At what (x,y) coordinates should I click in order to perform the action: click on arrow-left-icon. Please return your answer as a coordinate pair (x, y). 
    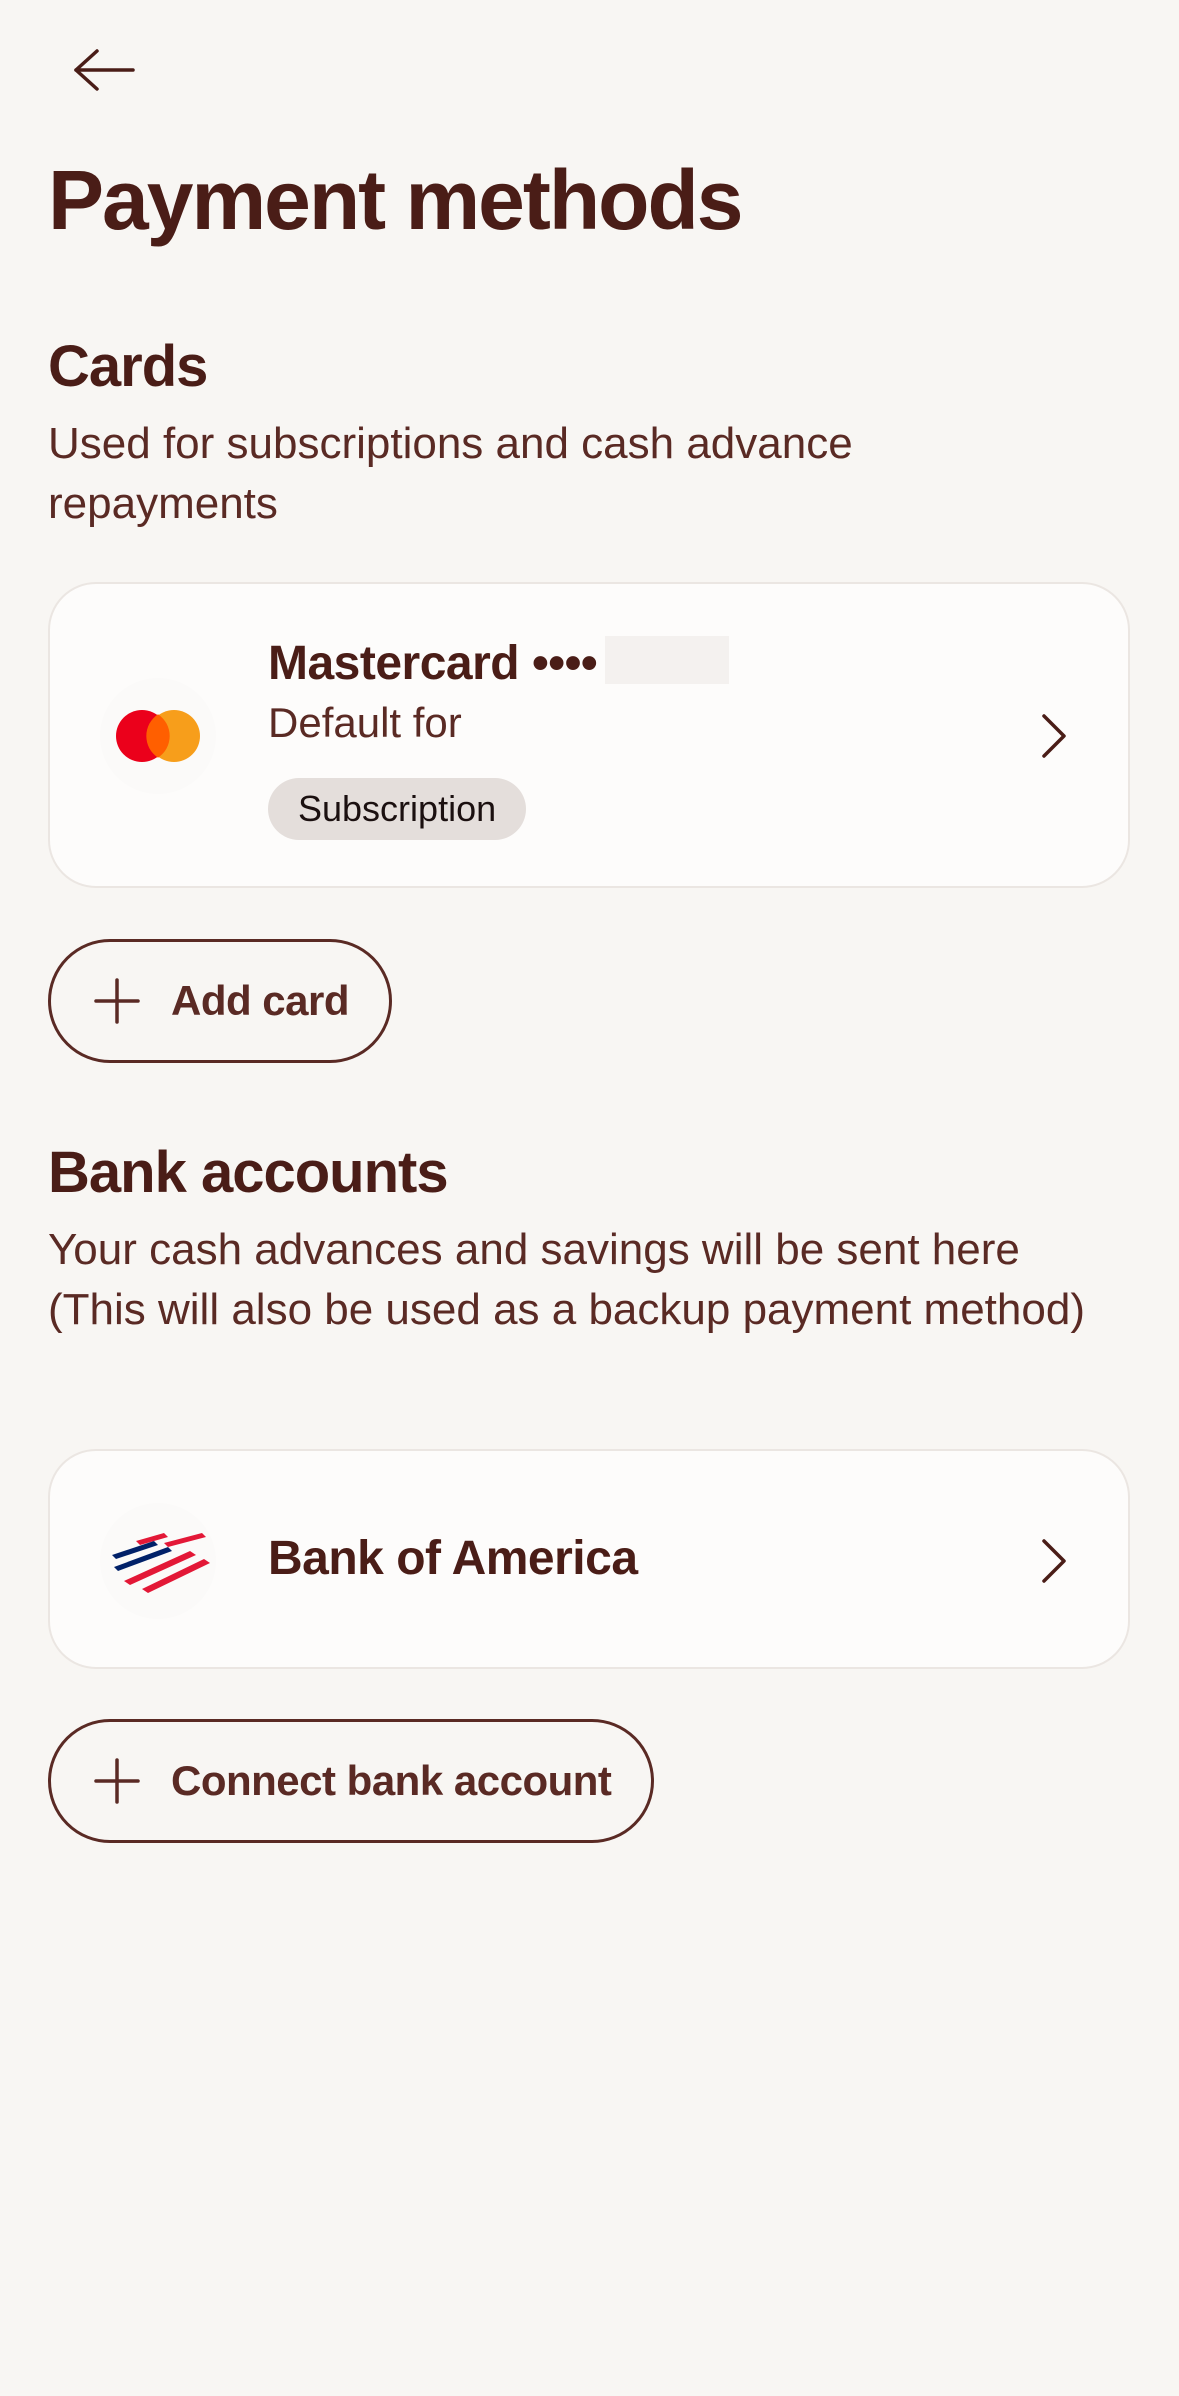
    Looking at the image, I should click on (104, 70).